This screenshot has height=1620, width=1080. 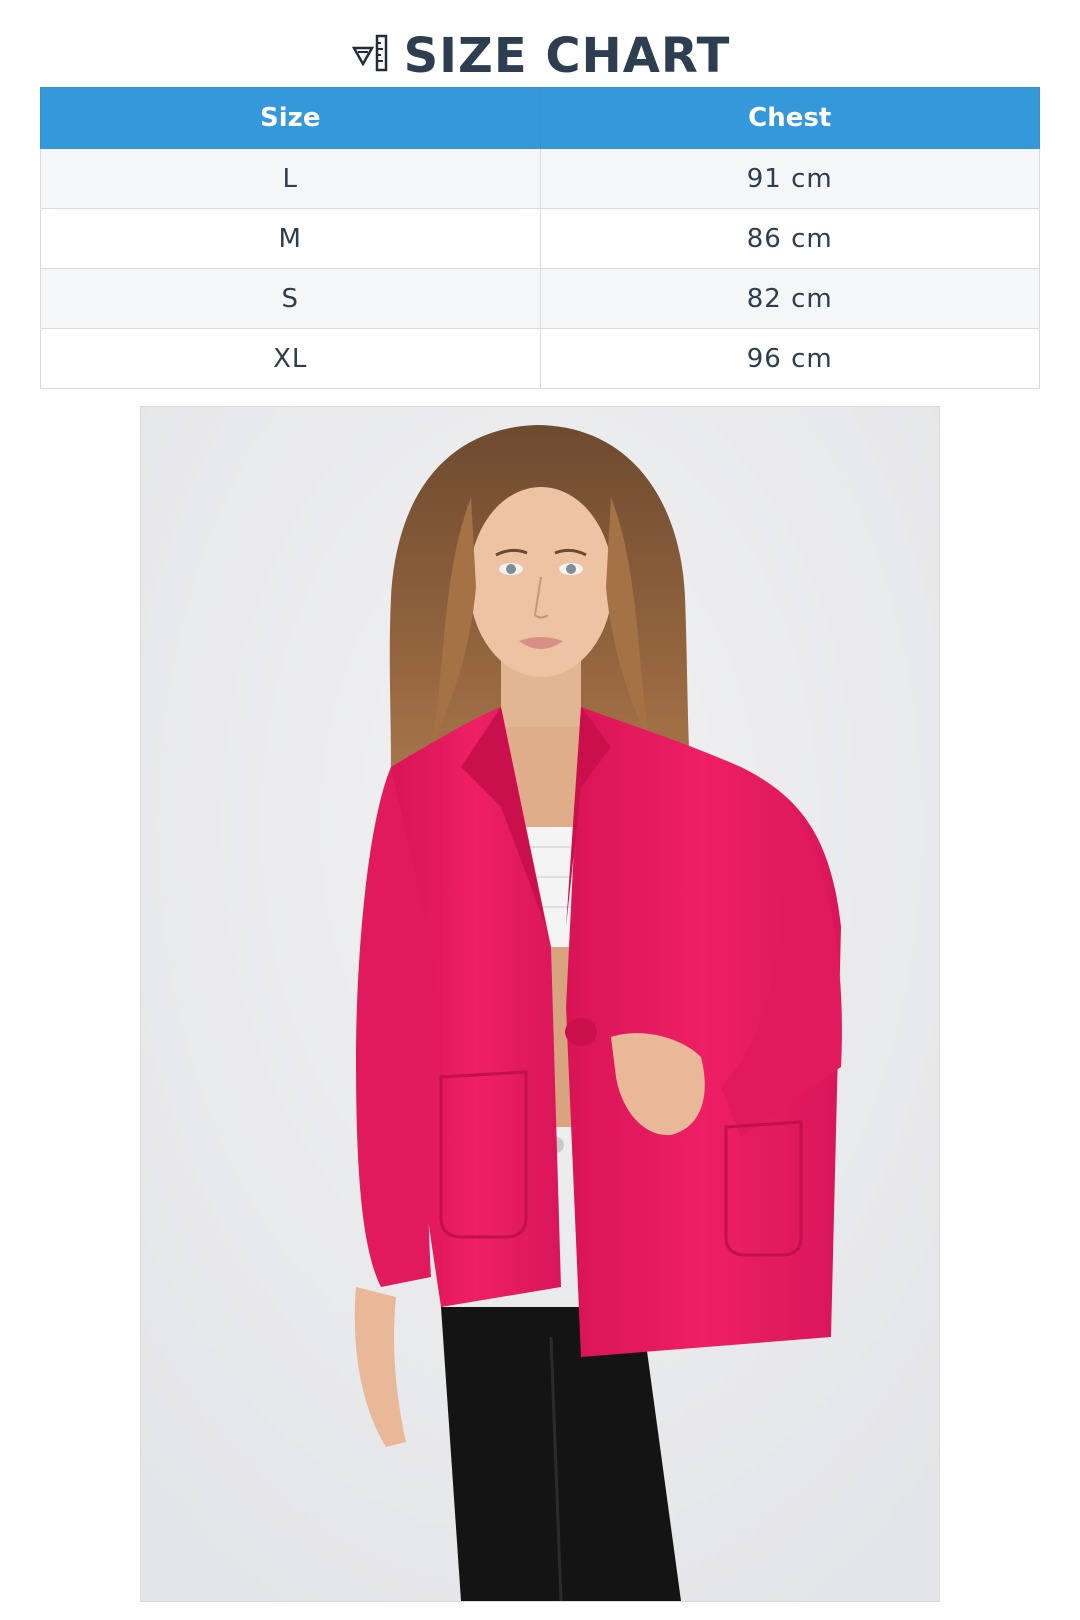 I want to click on size-cell: M, so click(x=290, y=238).